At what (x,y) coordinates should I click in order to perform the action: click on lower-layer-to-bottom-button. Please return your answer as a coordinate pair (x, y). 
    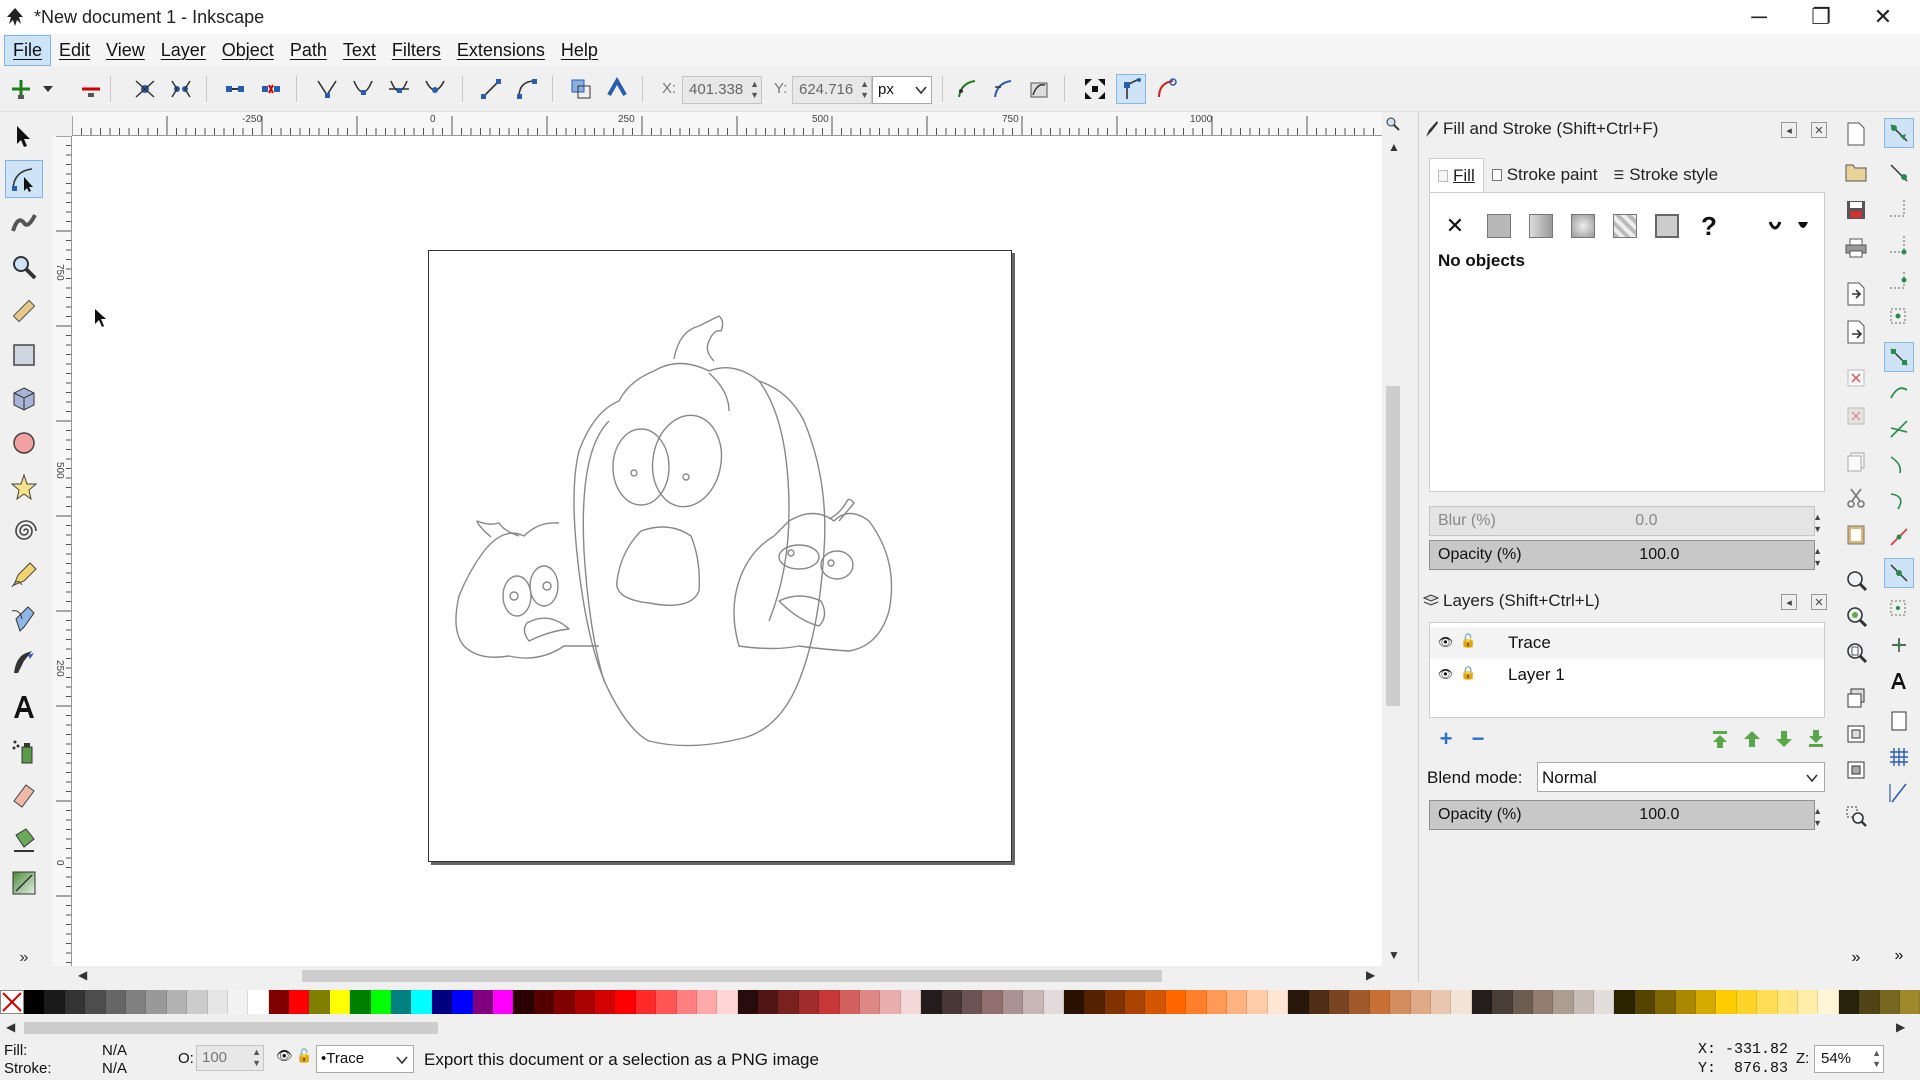
    Looking at the image, I should click on (1816, 739).